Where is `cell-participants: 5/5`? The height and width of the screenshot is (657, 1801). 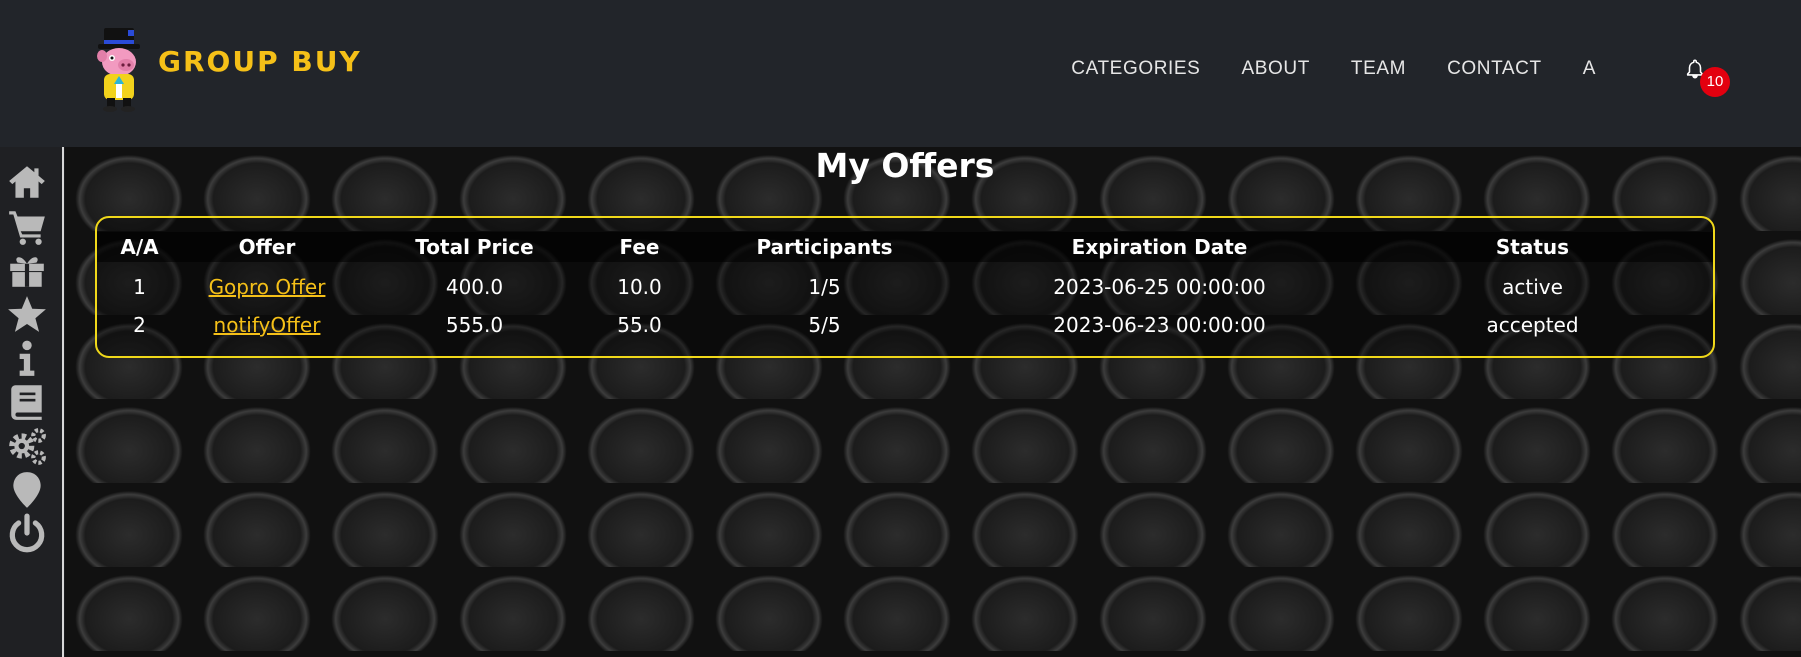 cell-participants: 5/5 is located at coordinates (824, 325).